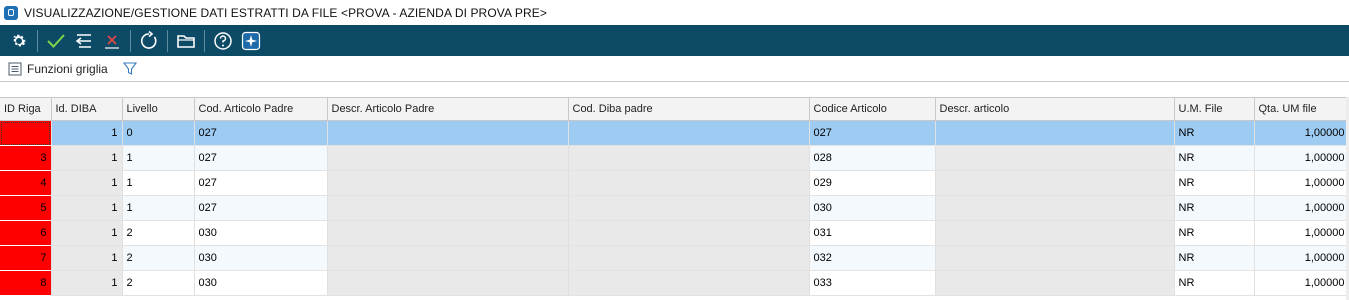 The height and width of the screenshot is (300, 1349). I want to click on table-row: 7 1 2 030 032 NR 1,00000, so click(674, 258).